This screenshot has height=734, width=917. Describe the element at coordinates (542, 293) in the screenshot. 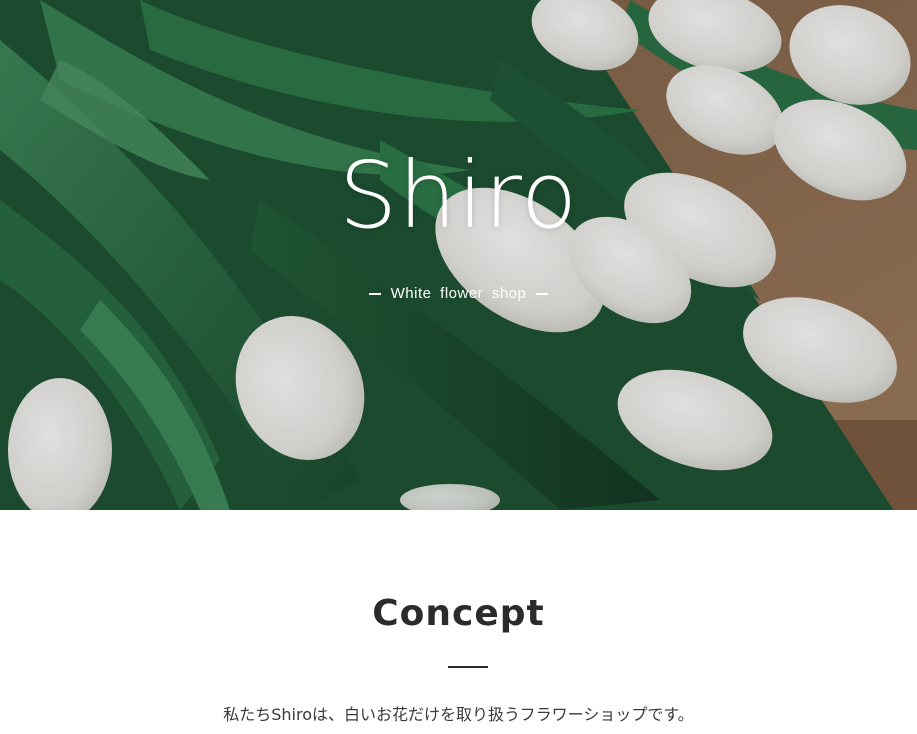

I see `tagline-dash-right` at that location.